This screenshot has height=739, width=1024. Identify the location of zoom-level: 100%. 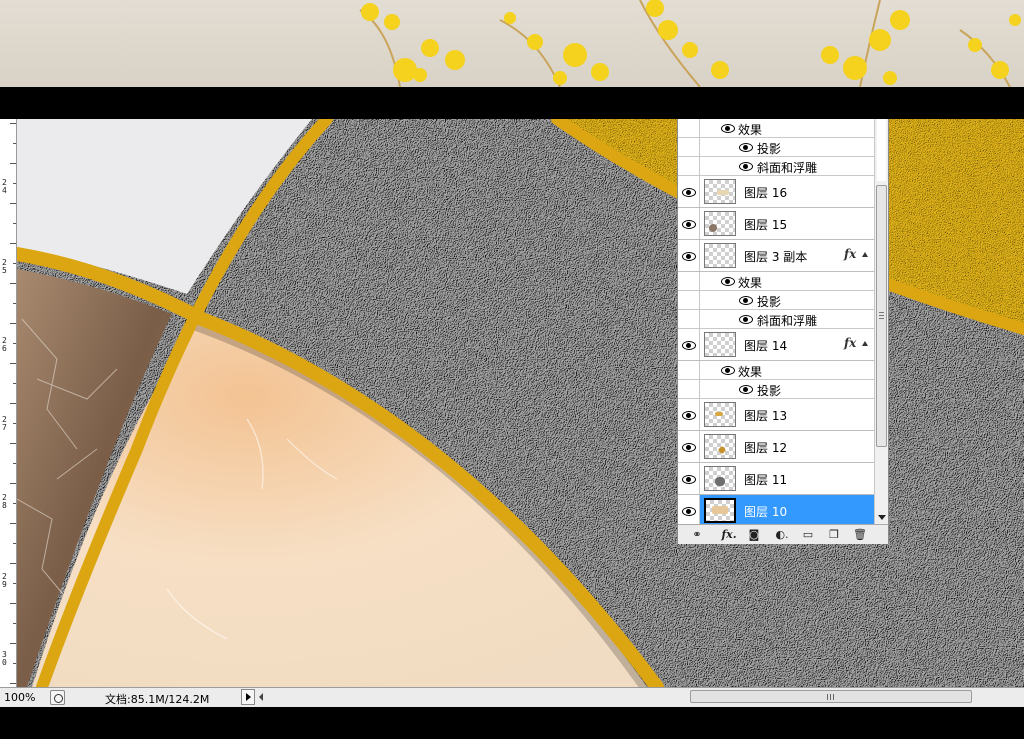
(19, 697).